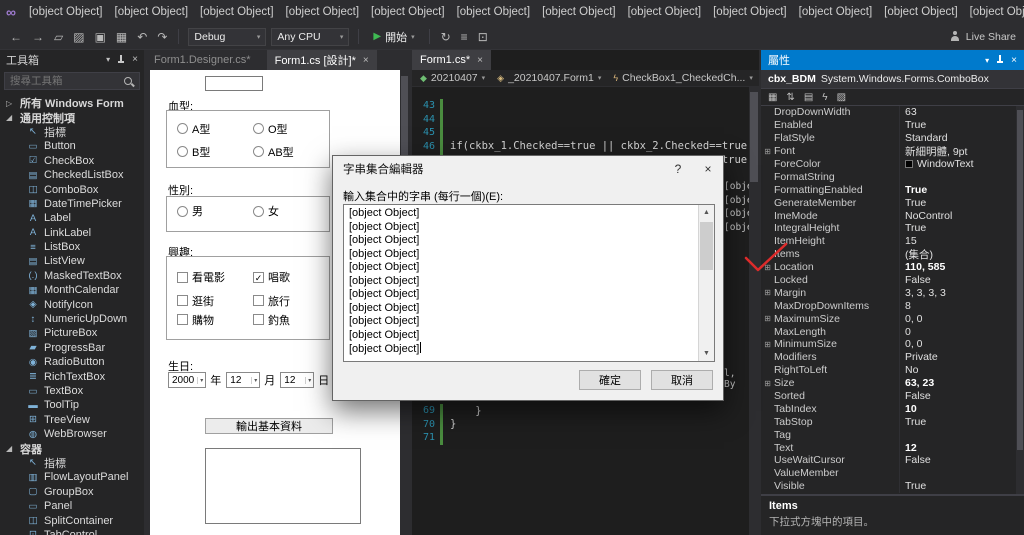  I want to click on name-textbox, so click(234, 83).